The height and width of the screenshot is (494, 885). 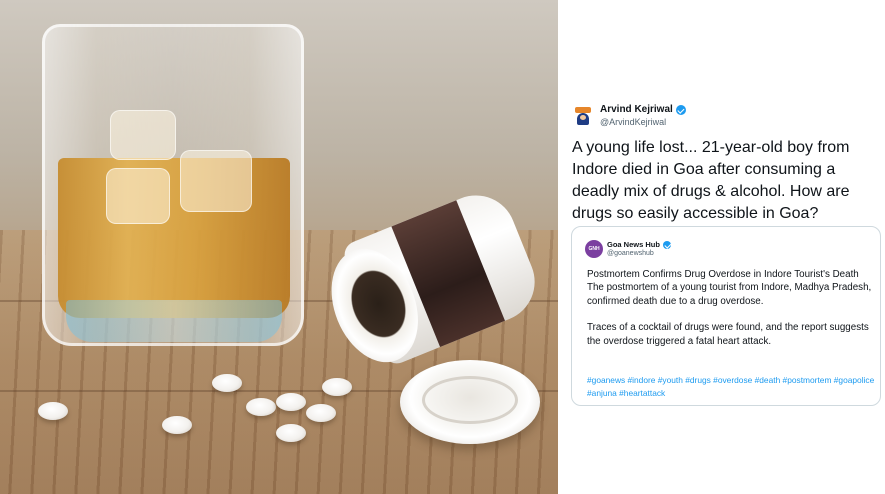 I want to click on quoted-author-handle: @goanewshub, so click(x=639, y=253).